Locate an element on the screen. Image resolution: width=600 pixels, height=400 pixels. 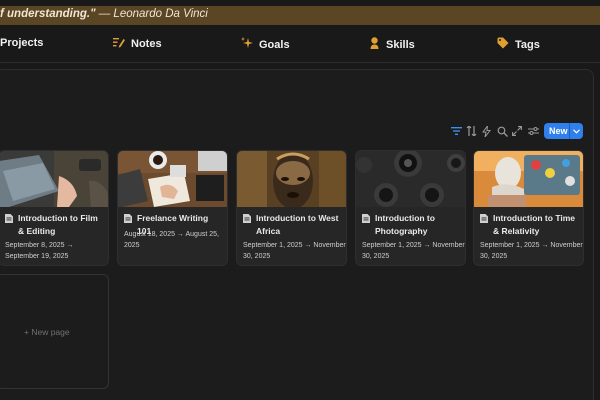
automation-bolt-icon is located at coordinates (486, 131).